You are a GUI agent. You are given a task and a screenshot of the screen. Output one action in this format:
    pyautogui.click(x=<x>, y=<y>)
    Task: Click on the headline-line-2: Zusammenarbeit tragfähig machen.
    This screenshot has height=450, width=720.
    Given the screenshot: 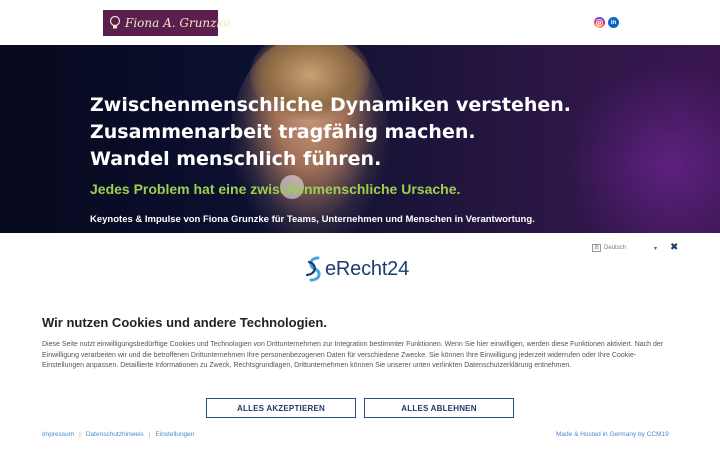 What is the action you would take?
    pyautogui.click(x=283, y=132)
    